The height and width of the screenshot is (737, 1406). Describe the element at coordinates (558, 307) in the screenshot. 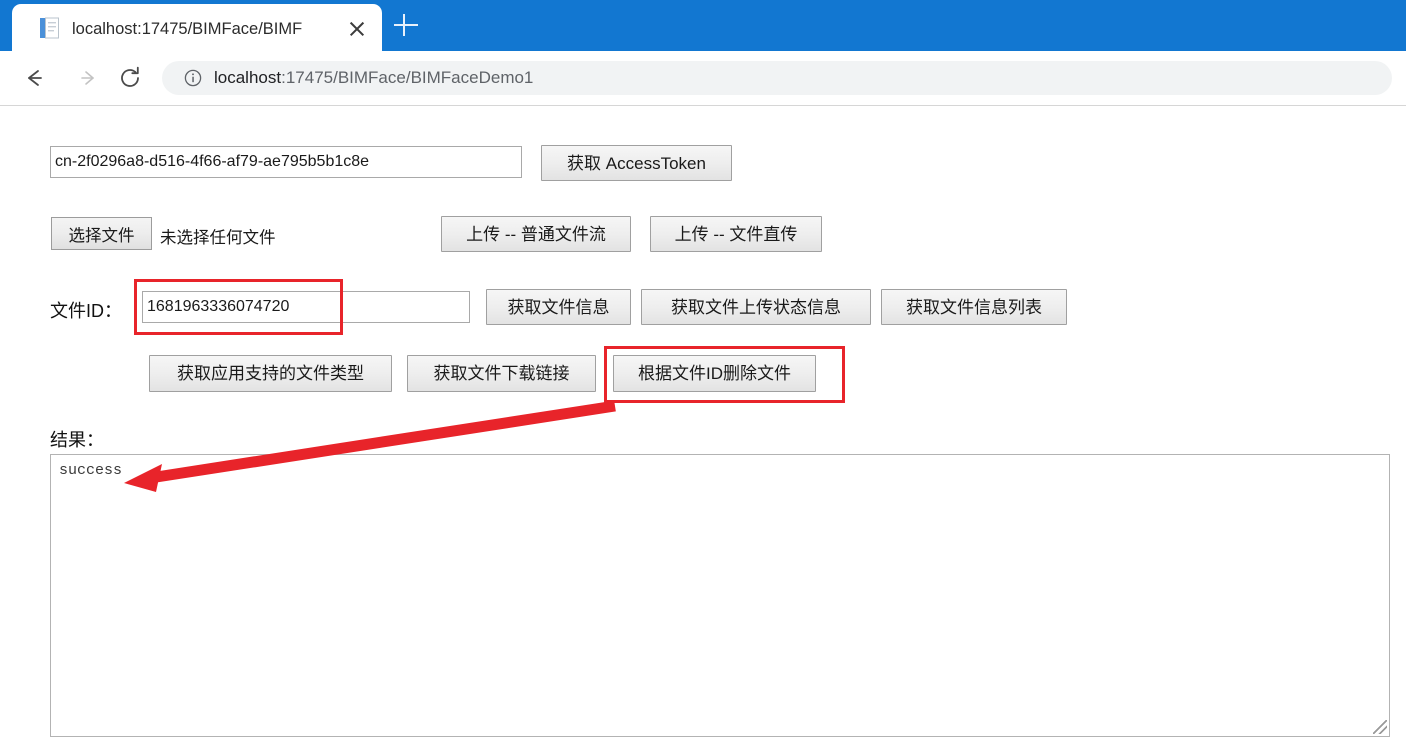

I see `get-file-info-button: 获取文件信息` at that location.